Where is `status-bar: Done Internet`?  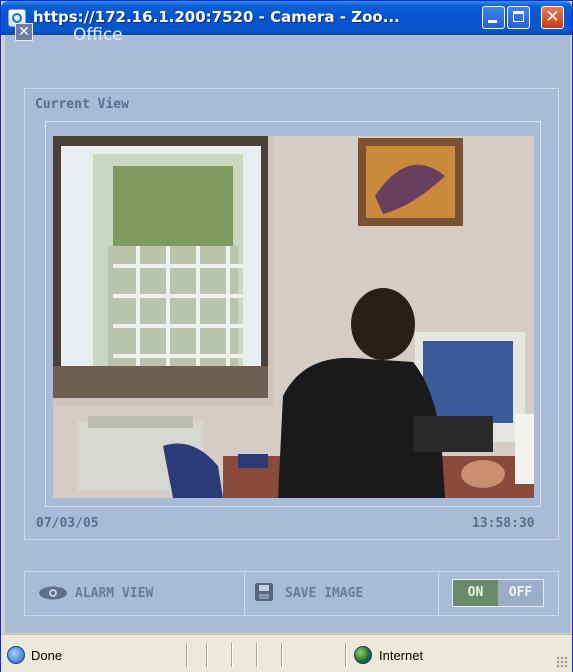
status-bar: Done Internet is located at coordinates (286, 653).